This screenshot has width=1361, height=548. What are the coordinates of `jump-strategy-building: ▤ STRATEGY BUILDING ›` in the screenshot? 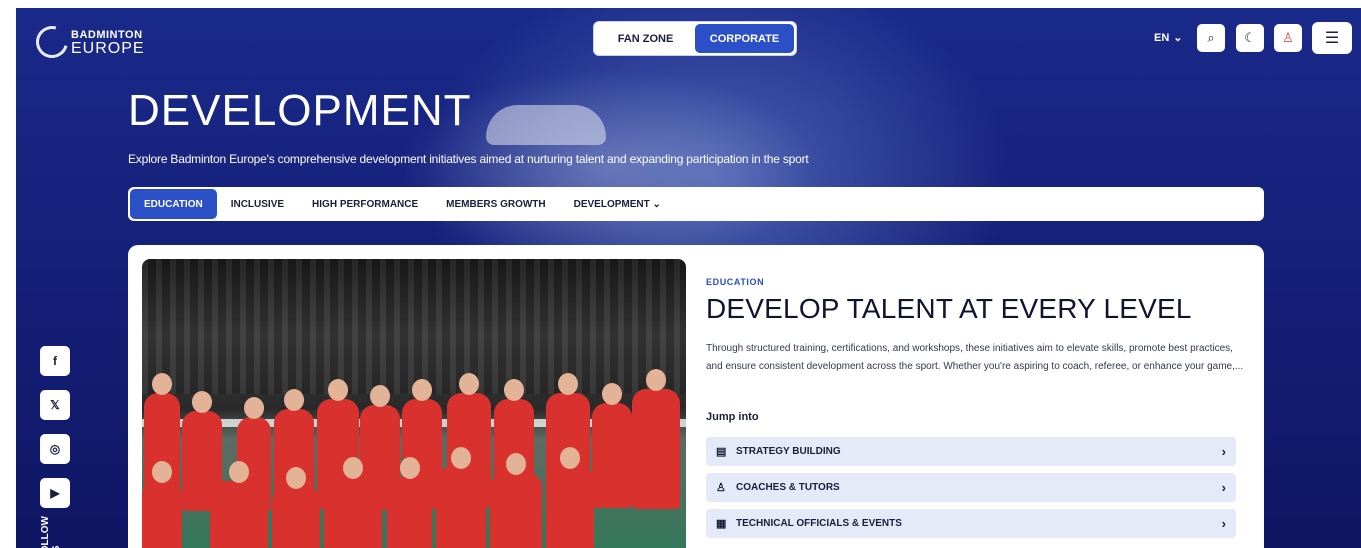 It's located at (971, 451).